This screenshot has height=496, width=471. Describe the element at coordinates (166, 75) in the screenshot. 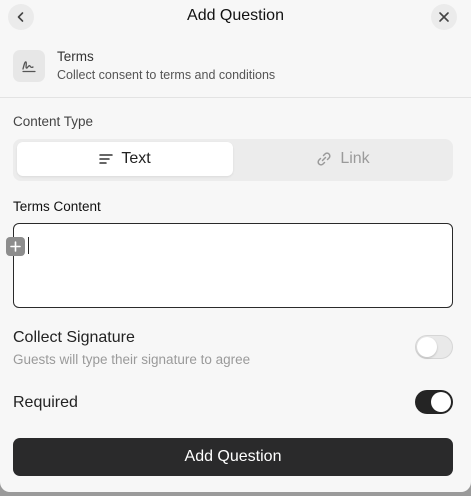

I see `question-type-description: Collect consent to terms and conditions` at that location.